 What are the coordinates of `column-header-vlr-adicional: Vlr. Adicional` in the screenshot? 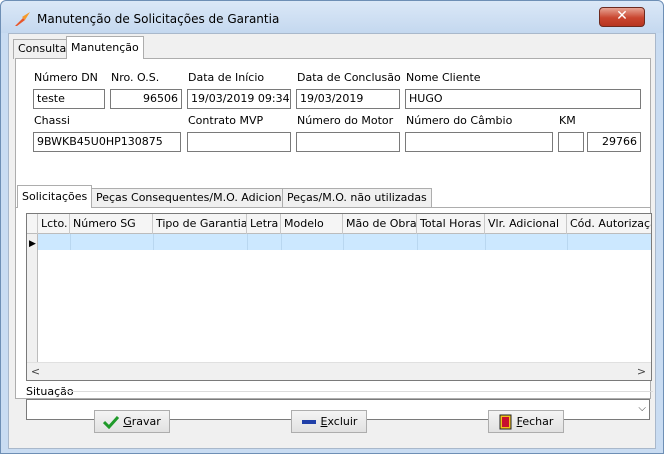 It's located at (526, 224).